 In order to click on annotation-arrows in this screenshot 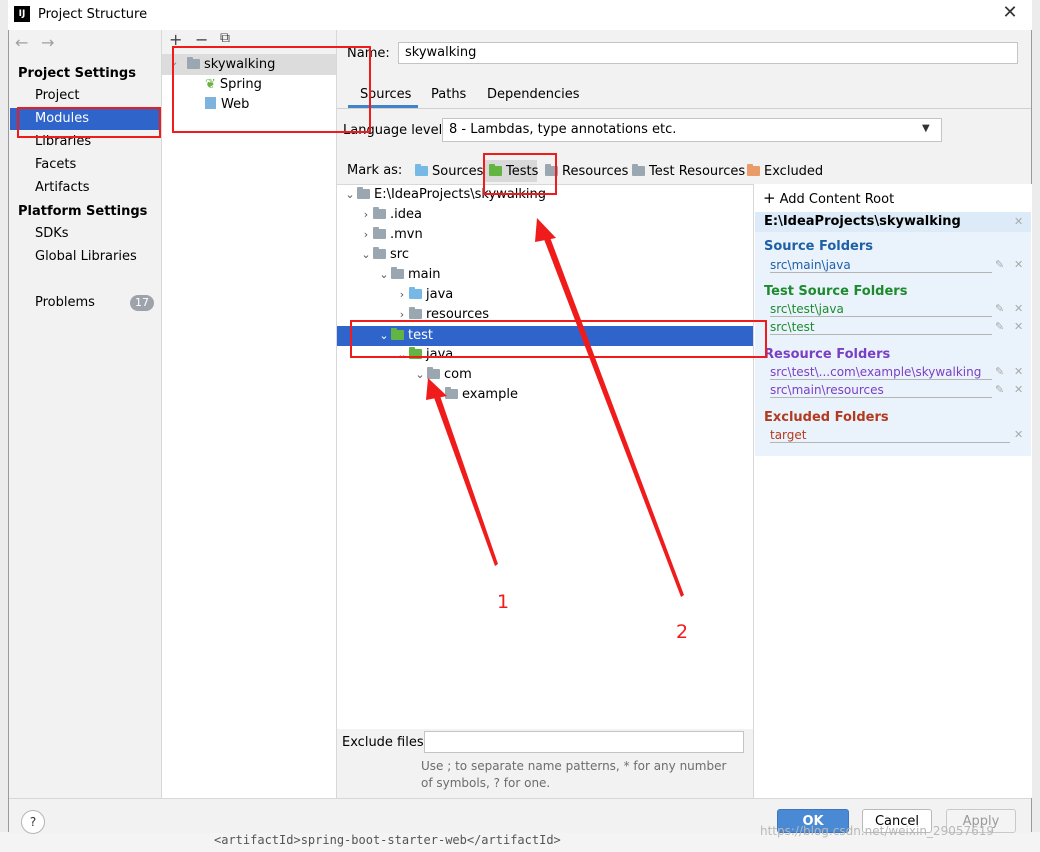, I will do `click(555, 407)`.